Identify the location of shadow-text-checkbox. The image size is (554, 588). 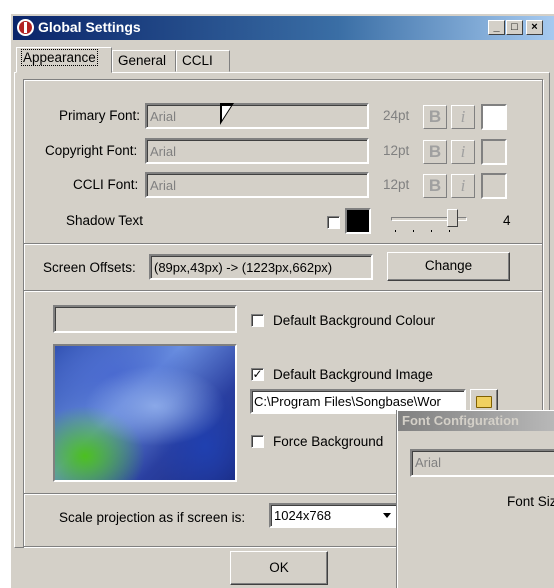
(333, 222).